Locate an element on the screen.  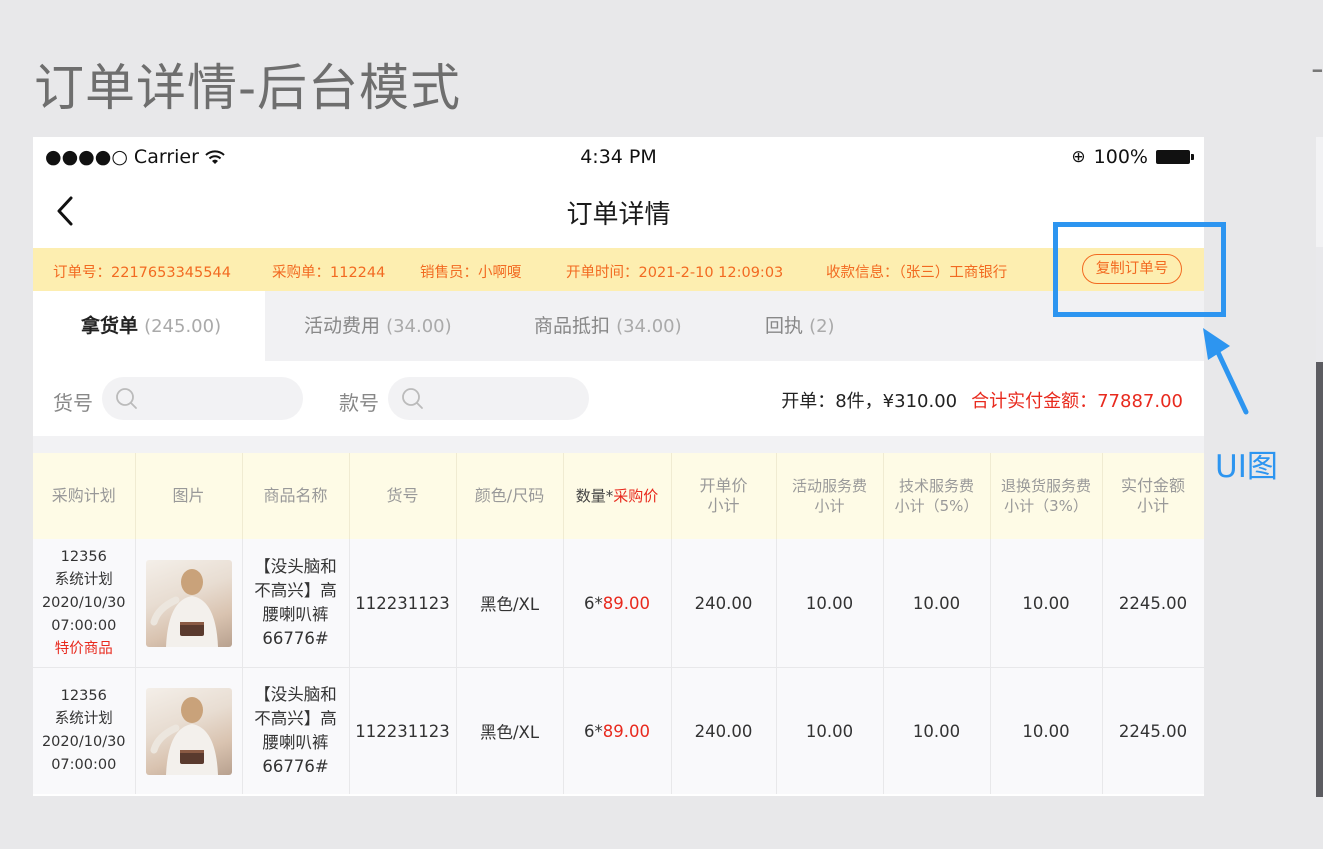
order-summary: 开单：8件，¥310.00 合计实付金额：77887.00 is located at coordinates (982, 400).